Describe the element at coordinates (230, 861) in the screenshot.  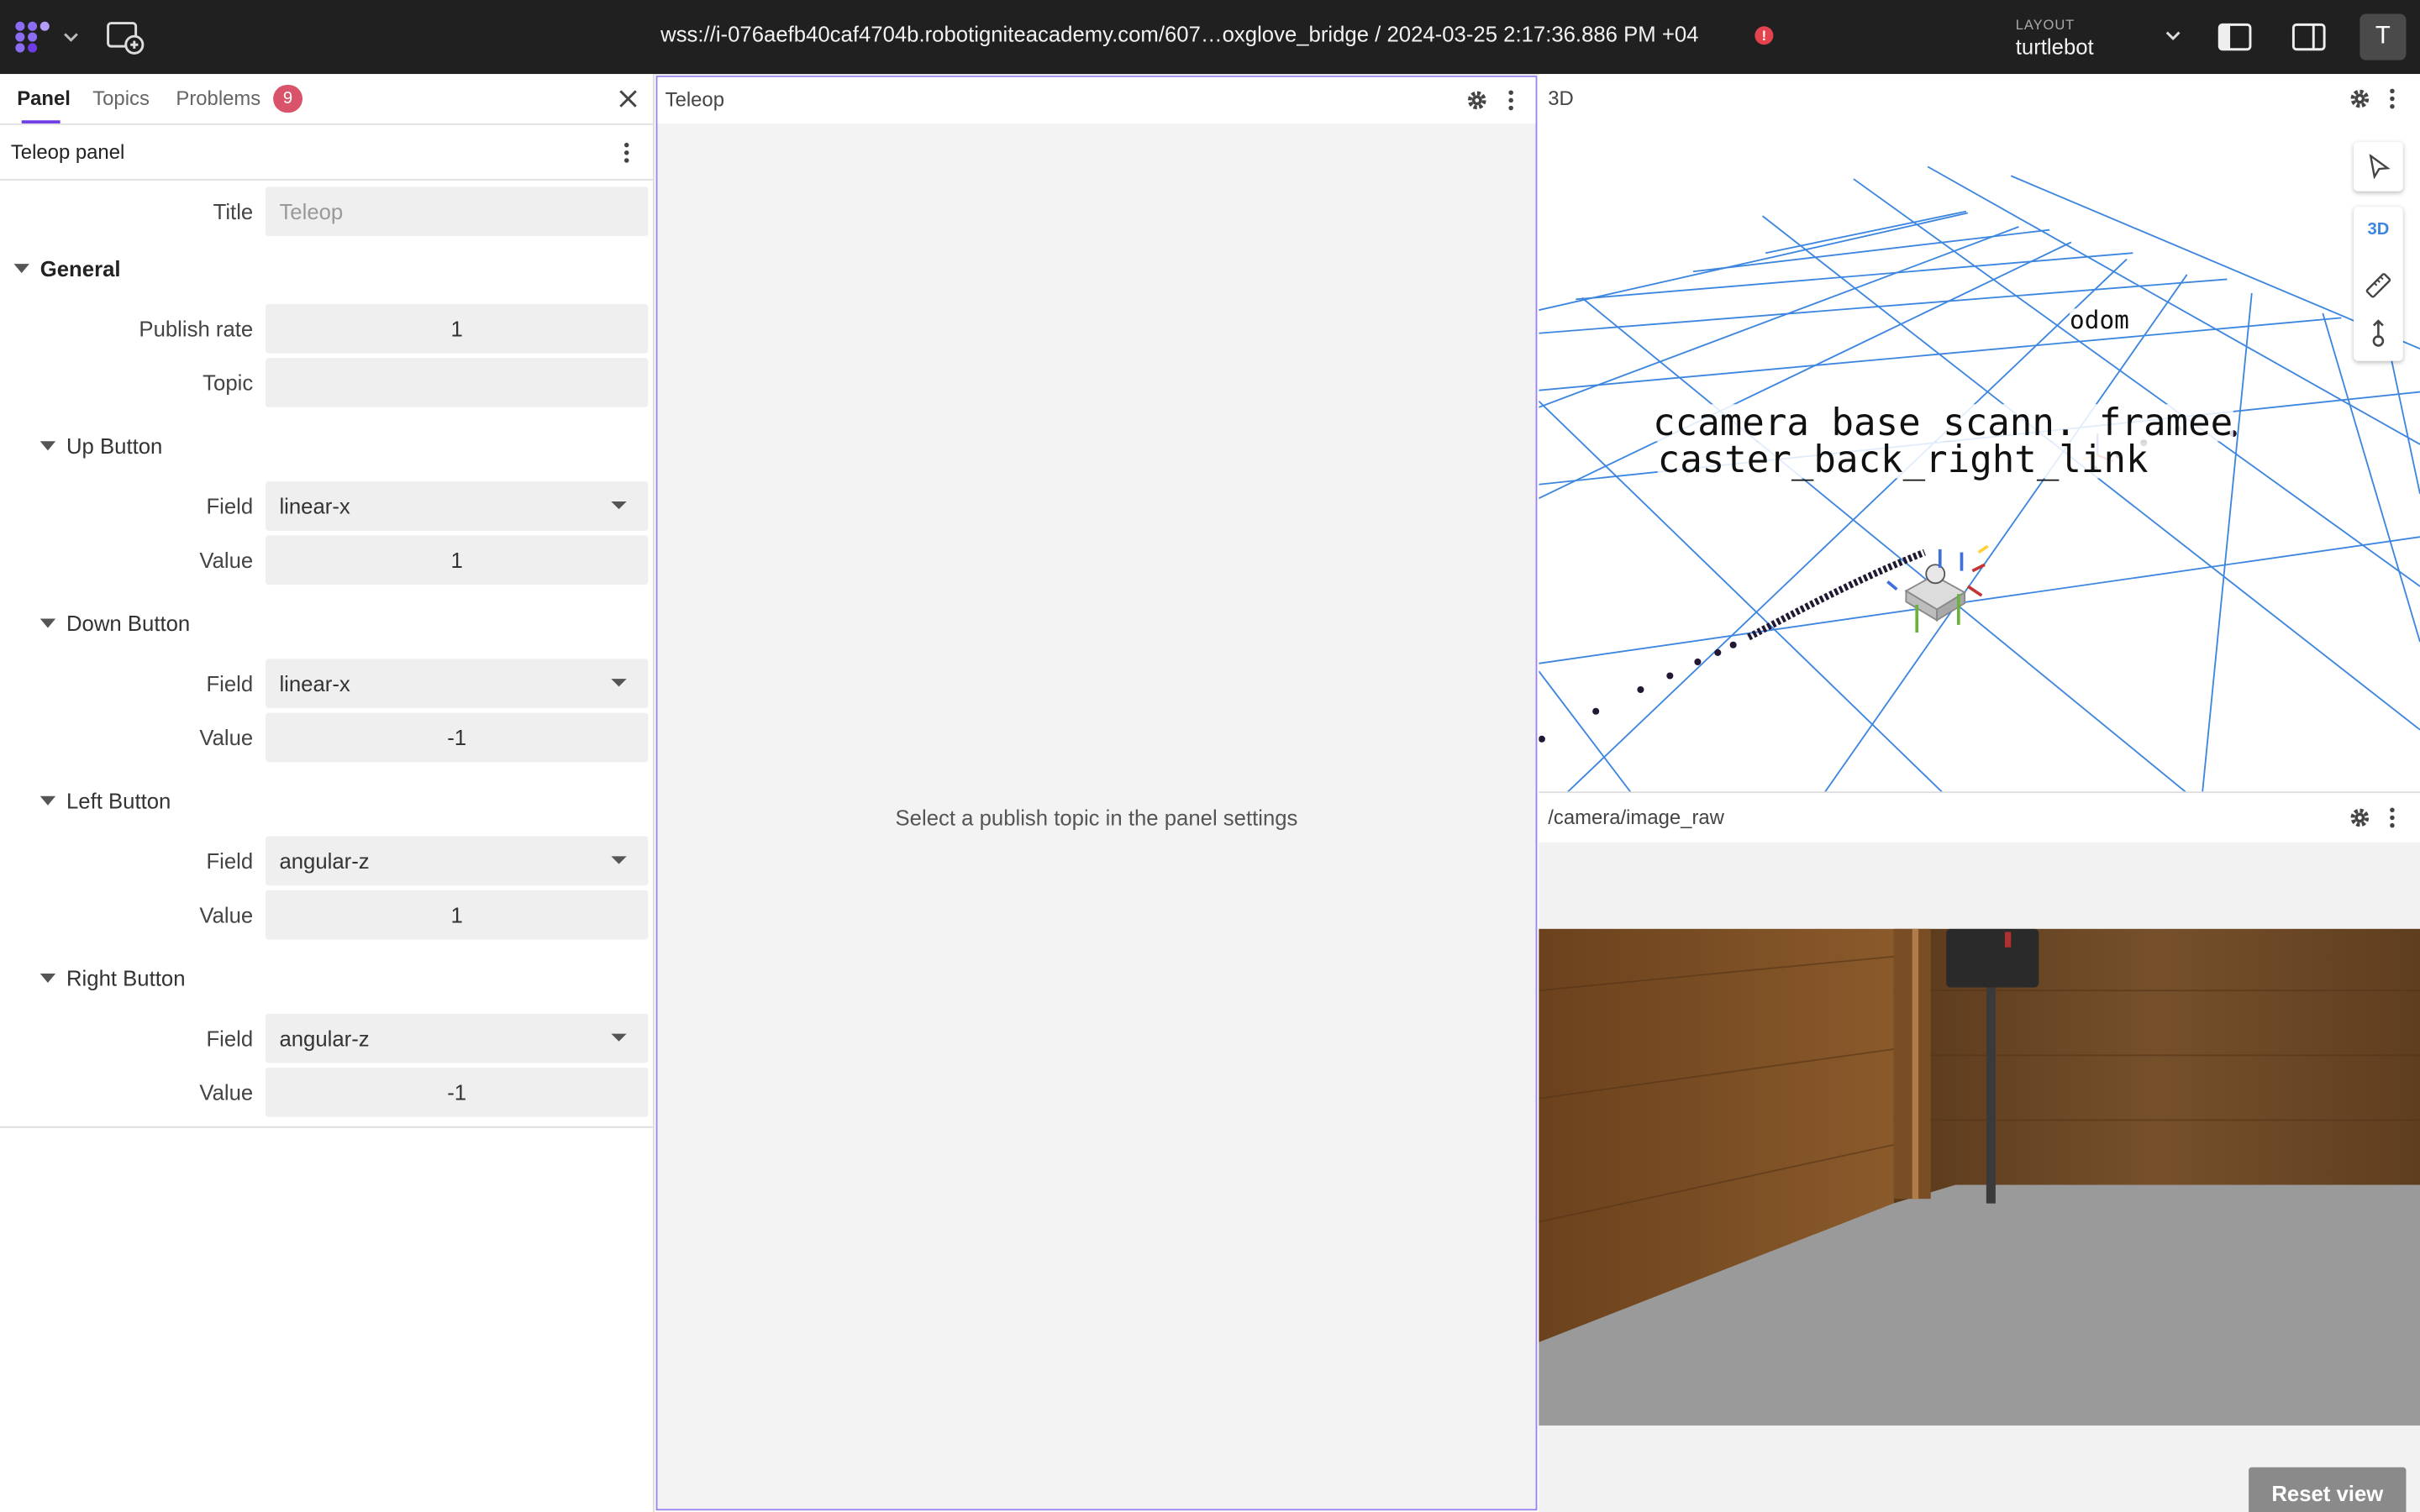
I see `left-field-label: Field` at that location.